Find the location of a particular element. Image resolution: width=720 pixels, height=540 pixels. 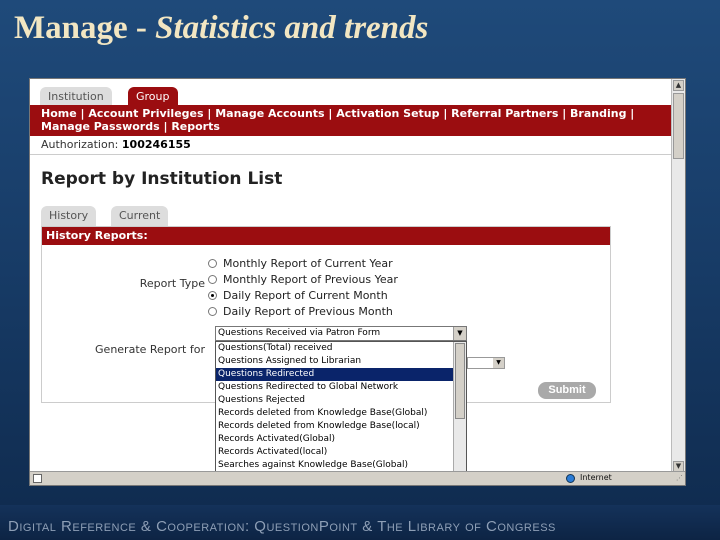

dropdown-option: Questions Redirected is located at coordinates (341, 374).